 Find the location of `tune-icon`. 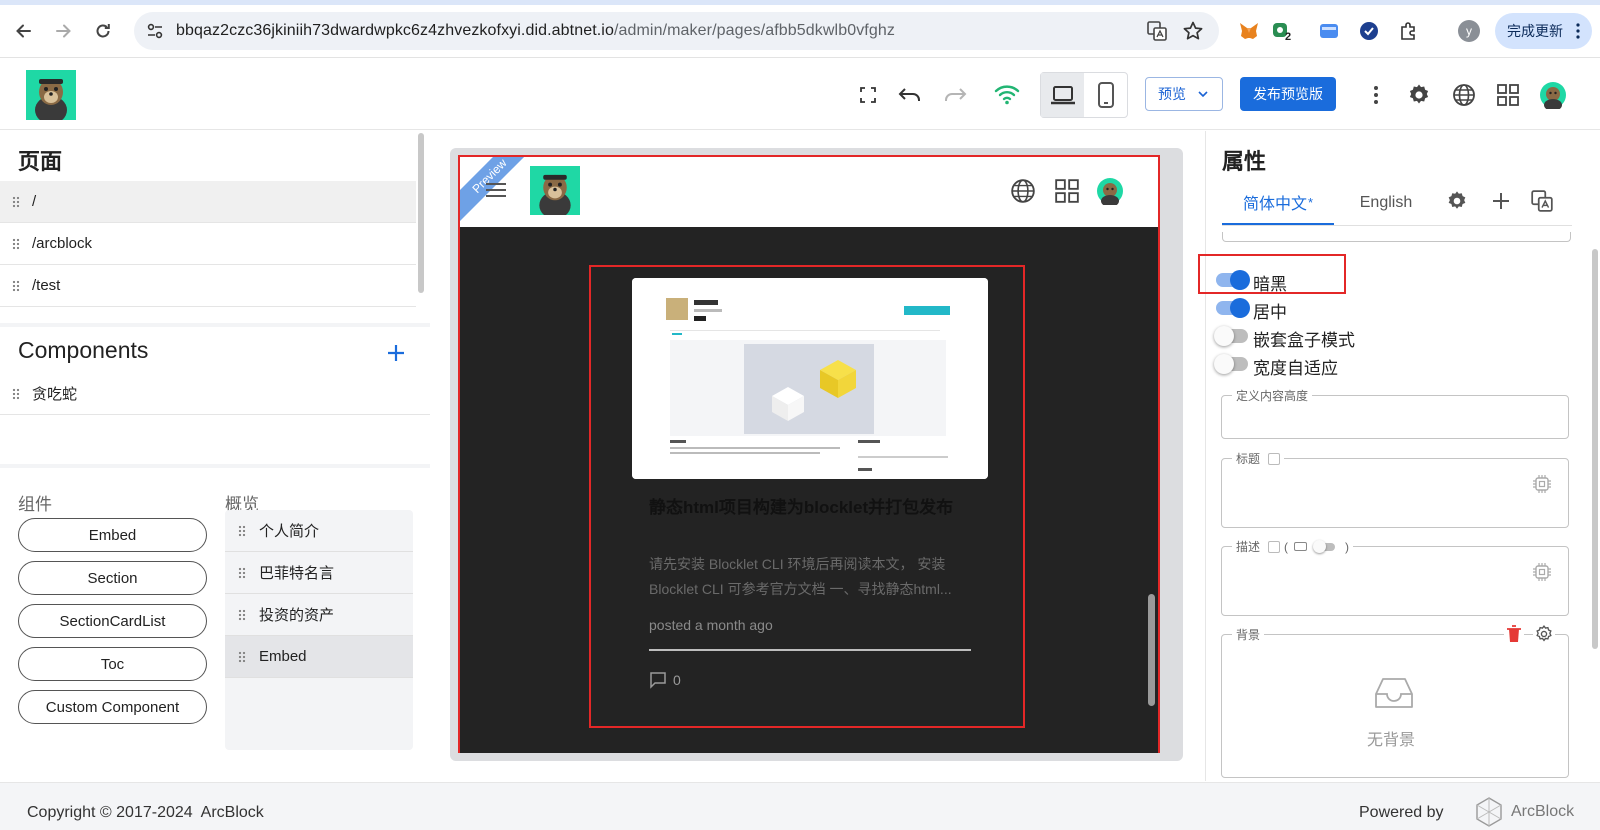

tune-icon is located at coordinates (155, 31).